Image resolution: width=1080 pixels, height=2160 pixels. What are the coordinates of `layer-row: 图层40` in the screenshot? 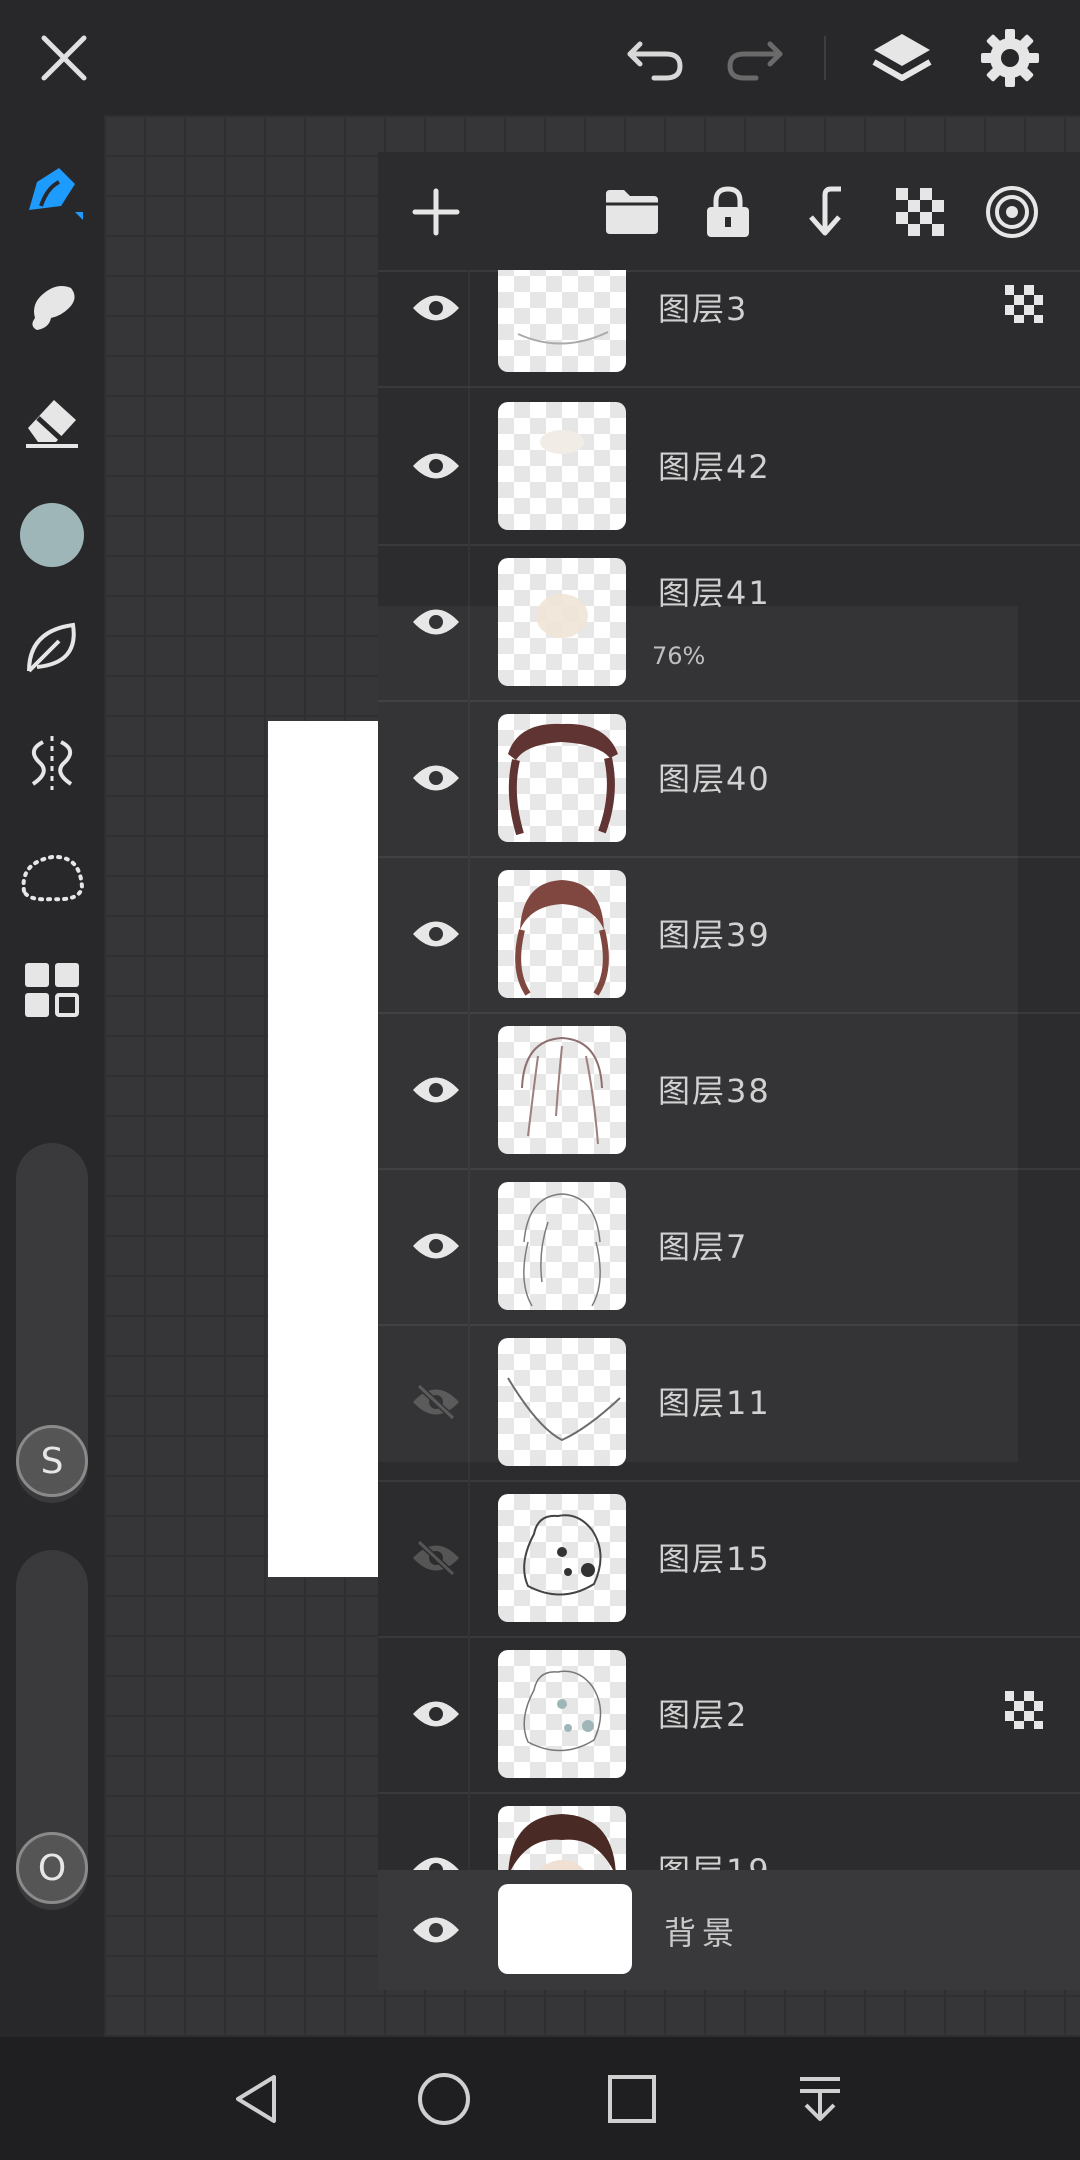 It's located at (729, 779).